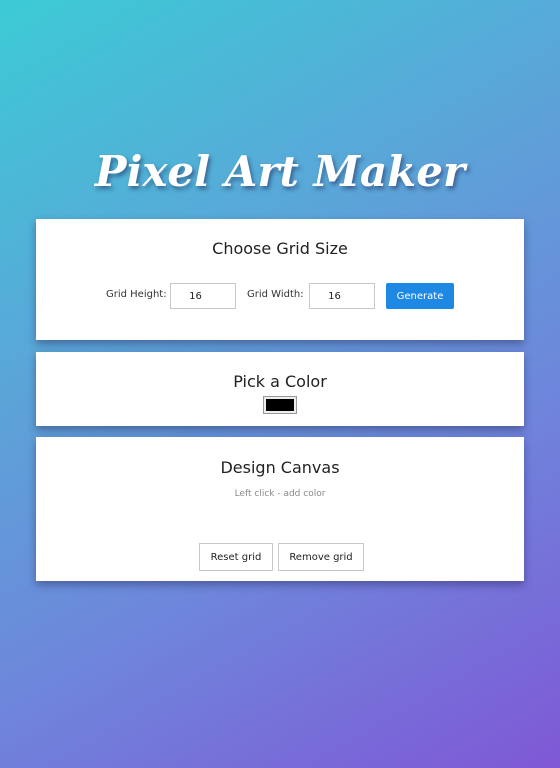  Describe the element at coordinates (136, 294) in the screenshot. I see `grid-height-label: Grid Height:` at that location.